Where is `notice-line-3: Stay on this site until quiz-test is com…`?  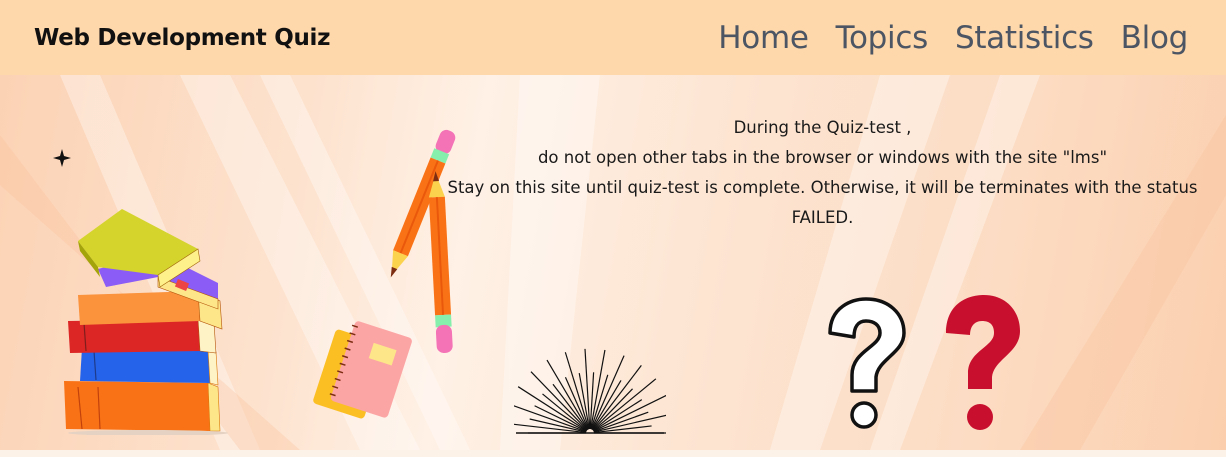 notice-line-3: Stay on this site until quiz-test is com… is located at coordinates (822, 202).